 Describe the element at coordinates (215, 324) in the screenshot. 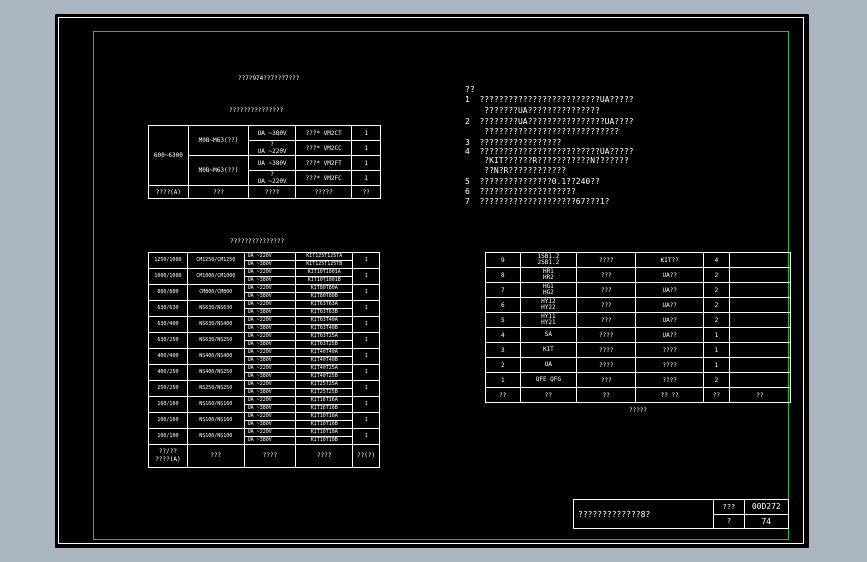

I see `table2-breaker: NS630/NS400` at that location.